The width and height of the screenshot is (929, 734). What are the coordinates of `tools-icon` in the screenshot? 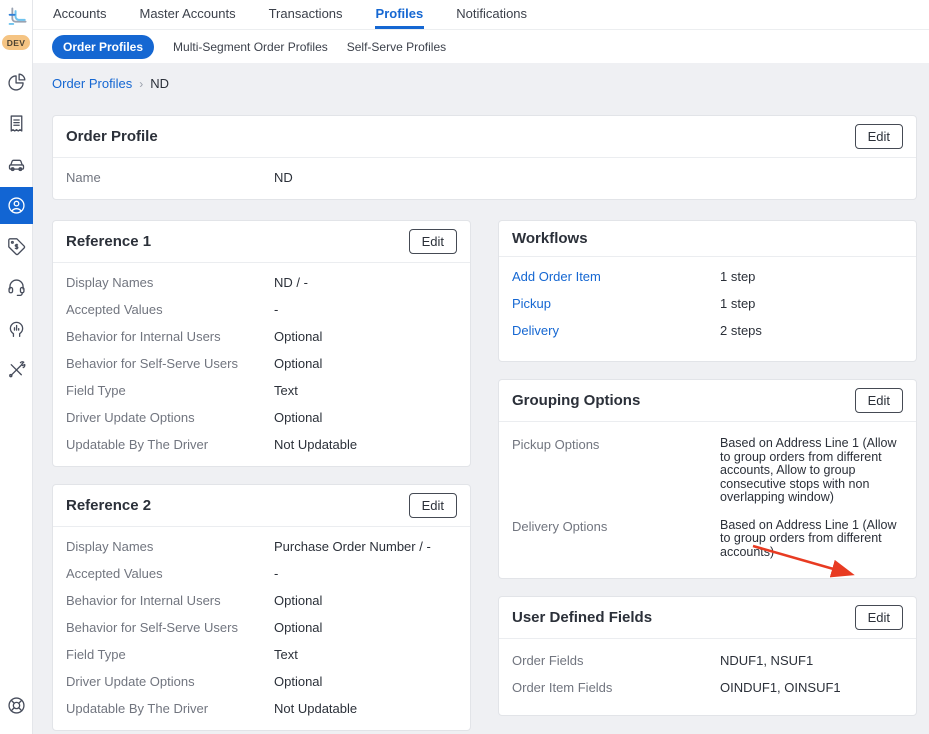 It's located at (16, 369).